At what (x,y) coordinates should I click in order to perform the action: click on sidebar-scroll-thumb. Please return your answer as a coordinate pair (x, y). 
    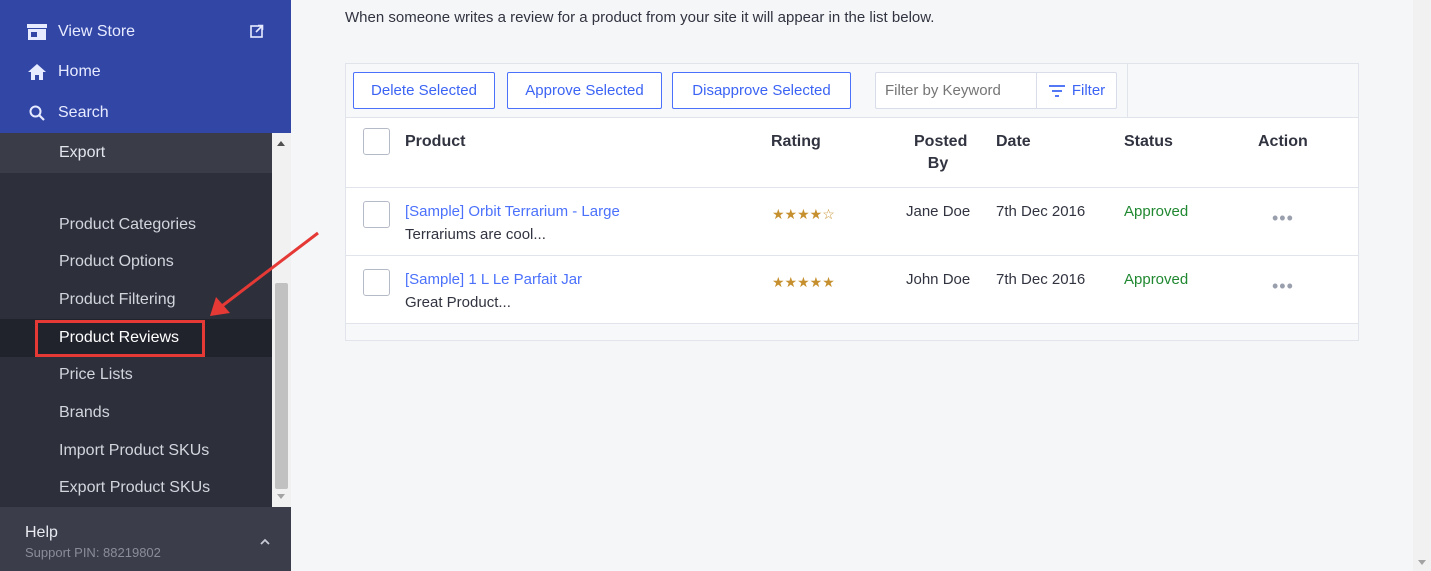
    Looking at the image, I should click on (281, 386).